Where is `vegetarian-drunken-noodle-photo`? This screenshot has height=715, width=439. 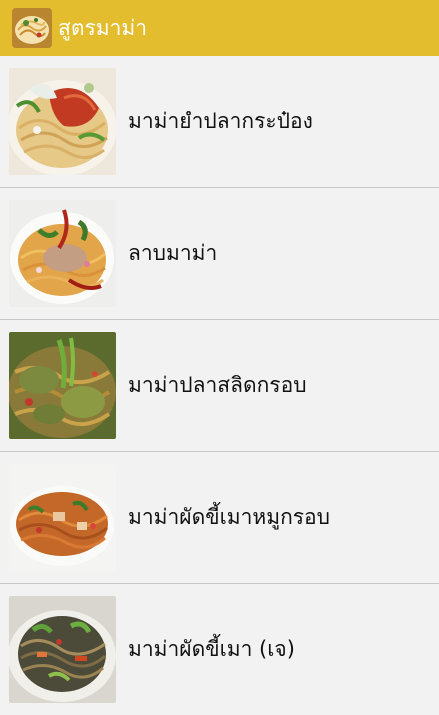 vegetarian-drunken-noodle-photo is located at coordinates (62, 649).